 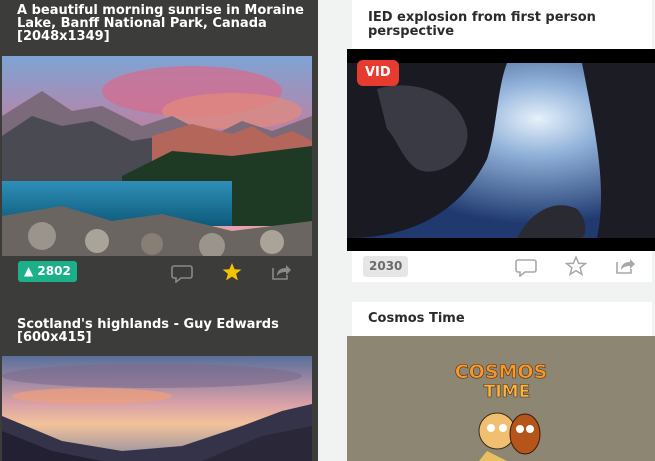 I want to click on score-count-badge: 2030, so click(x=386, y=266).